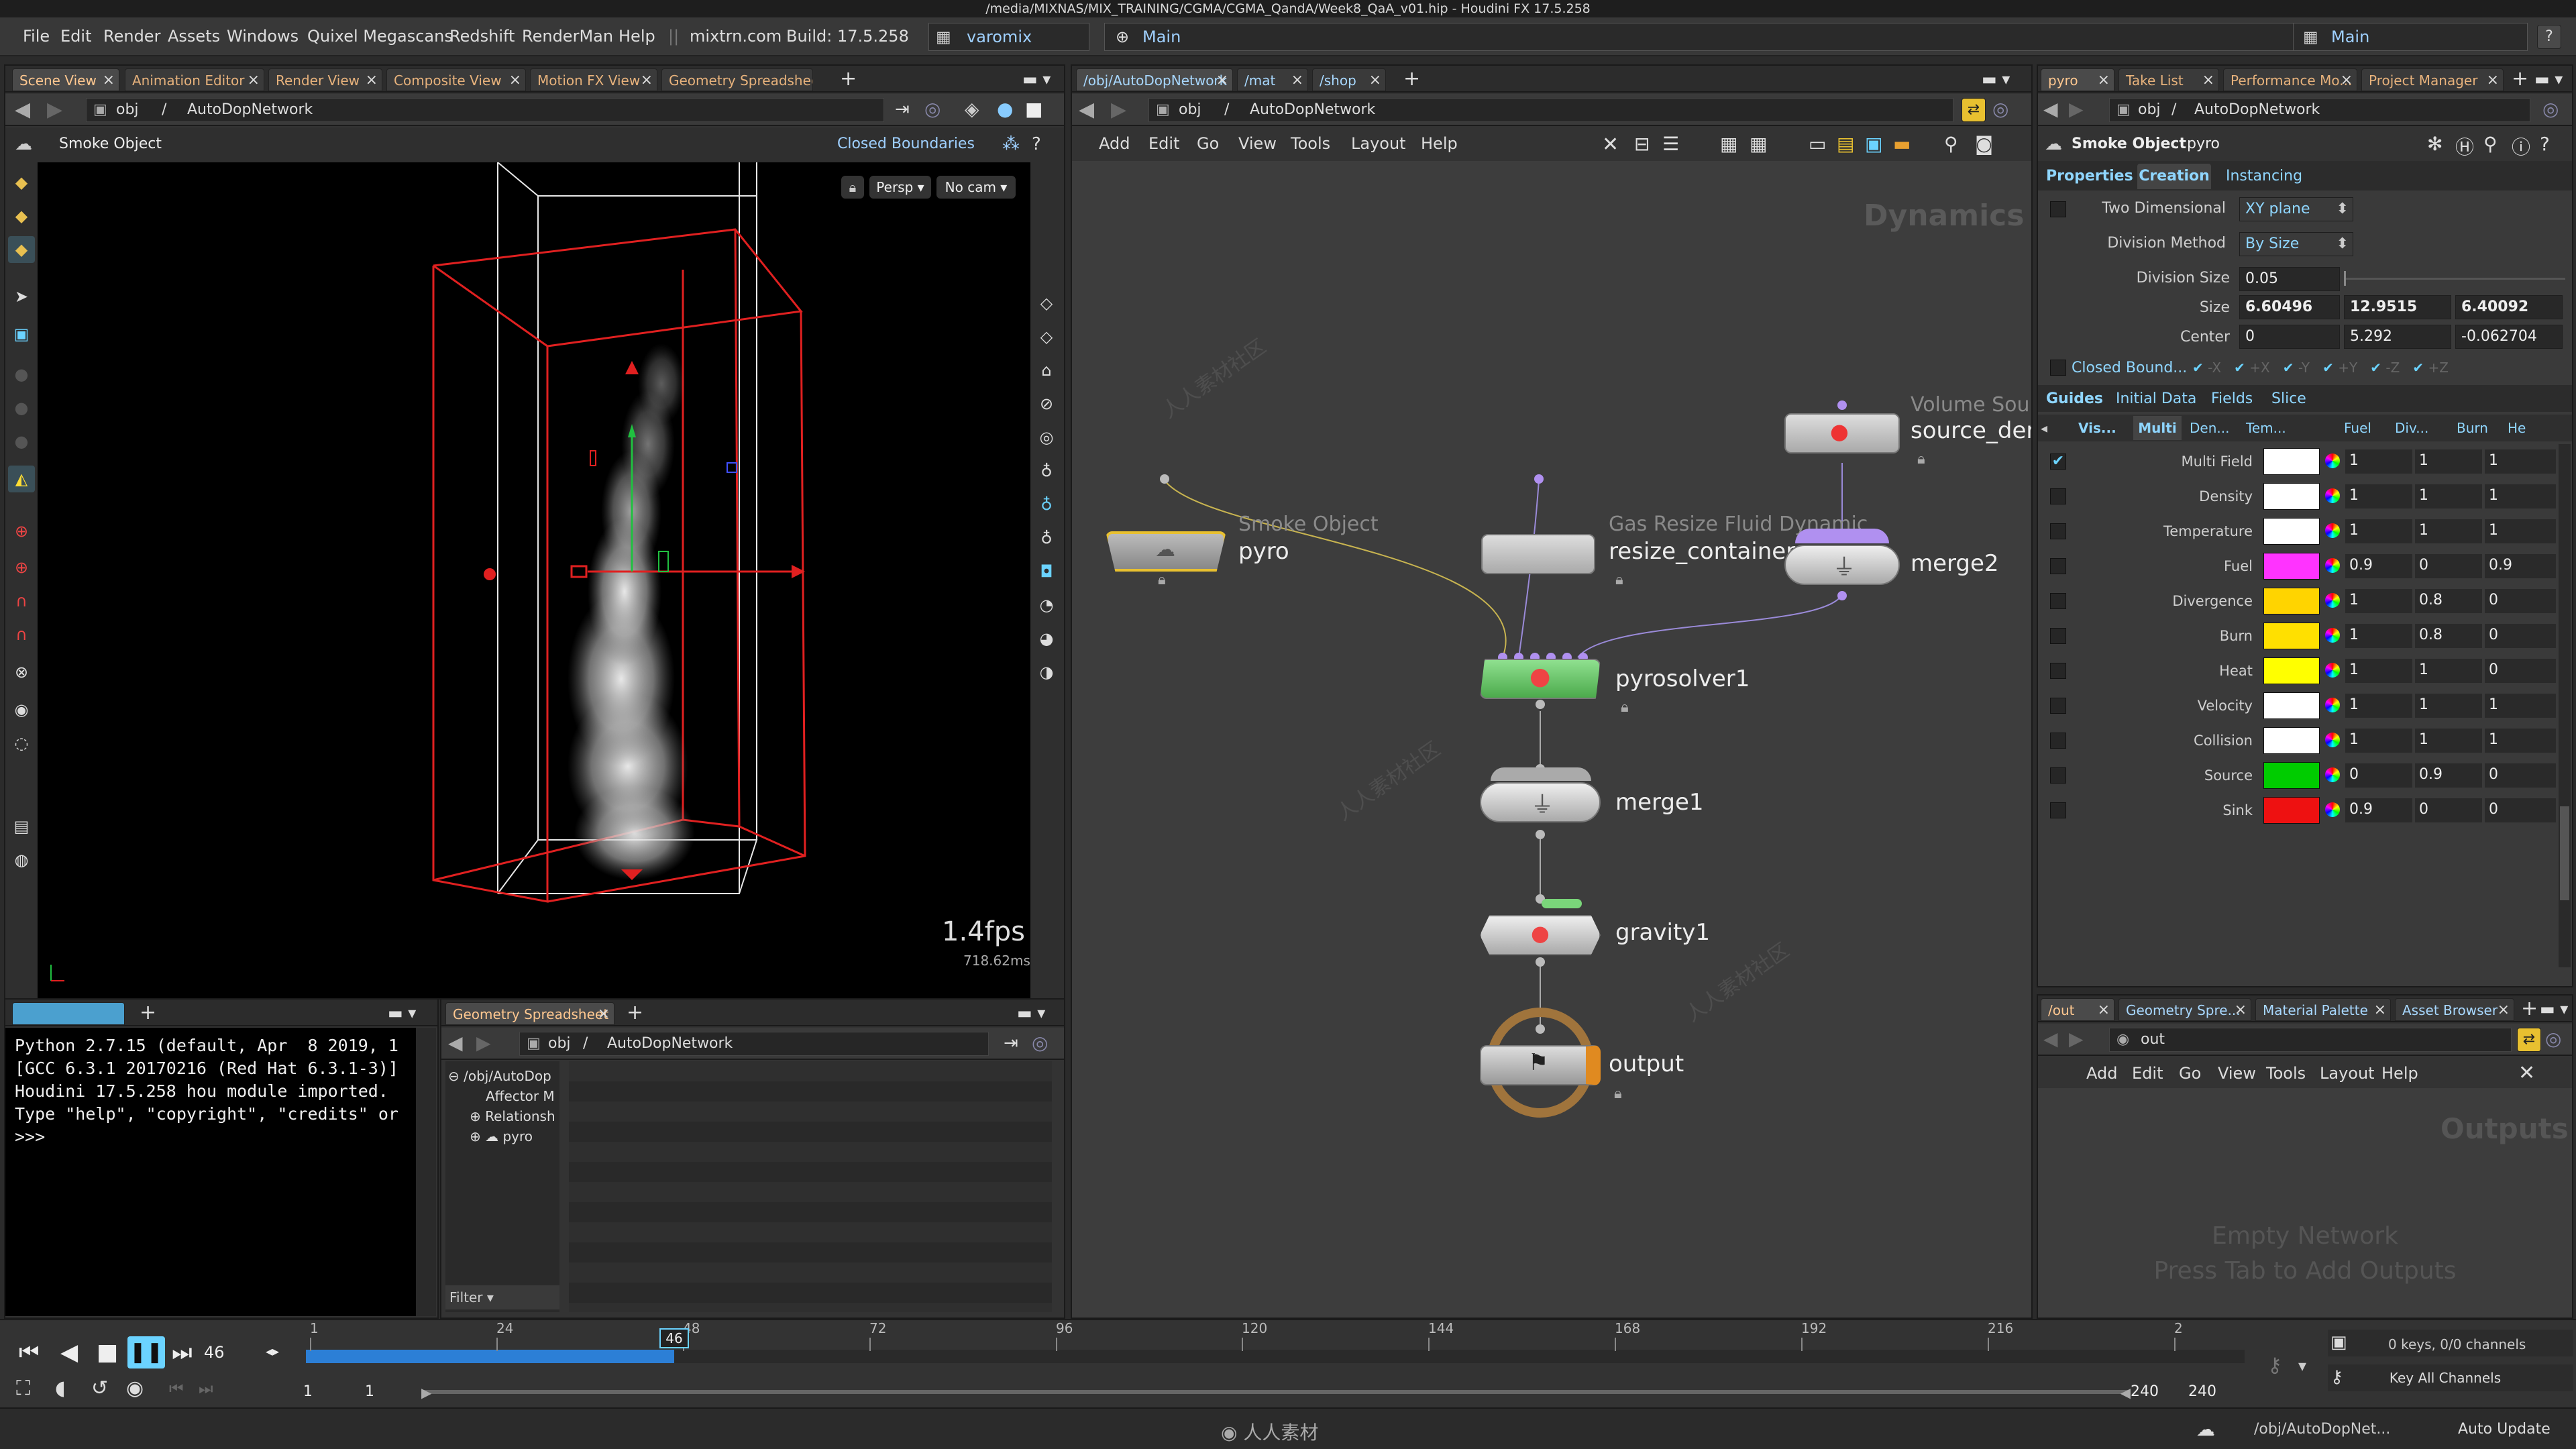 The width and height of the screenshot is (2576, 1449). I want to click on folder-icon: ▬, so click(1902, 144).